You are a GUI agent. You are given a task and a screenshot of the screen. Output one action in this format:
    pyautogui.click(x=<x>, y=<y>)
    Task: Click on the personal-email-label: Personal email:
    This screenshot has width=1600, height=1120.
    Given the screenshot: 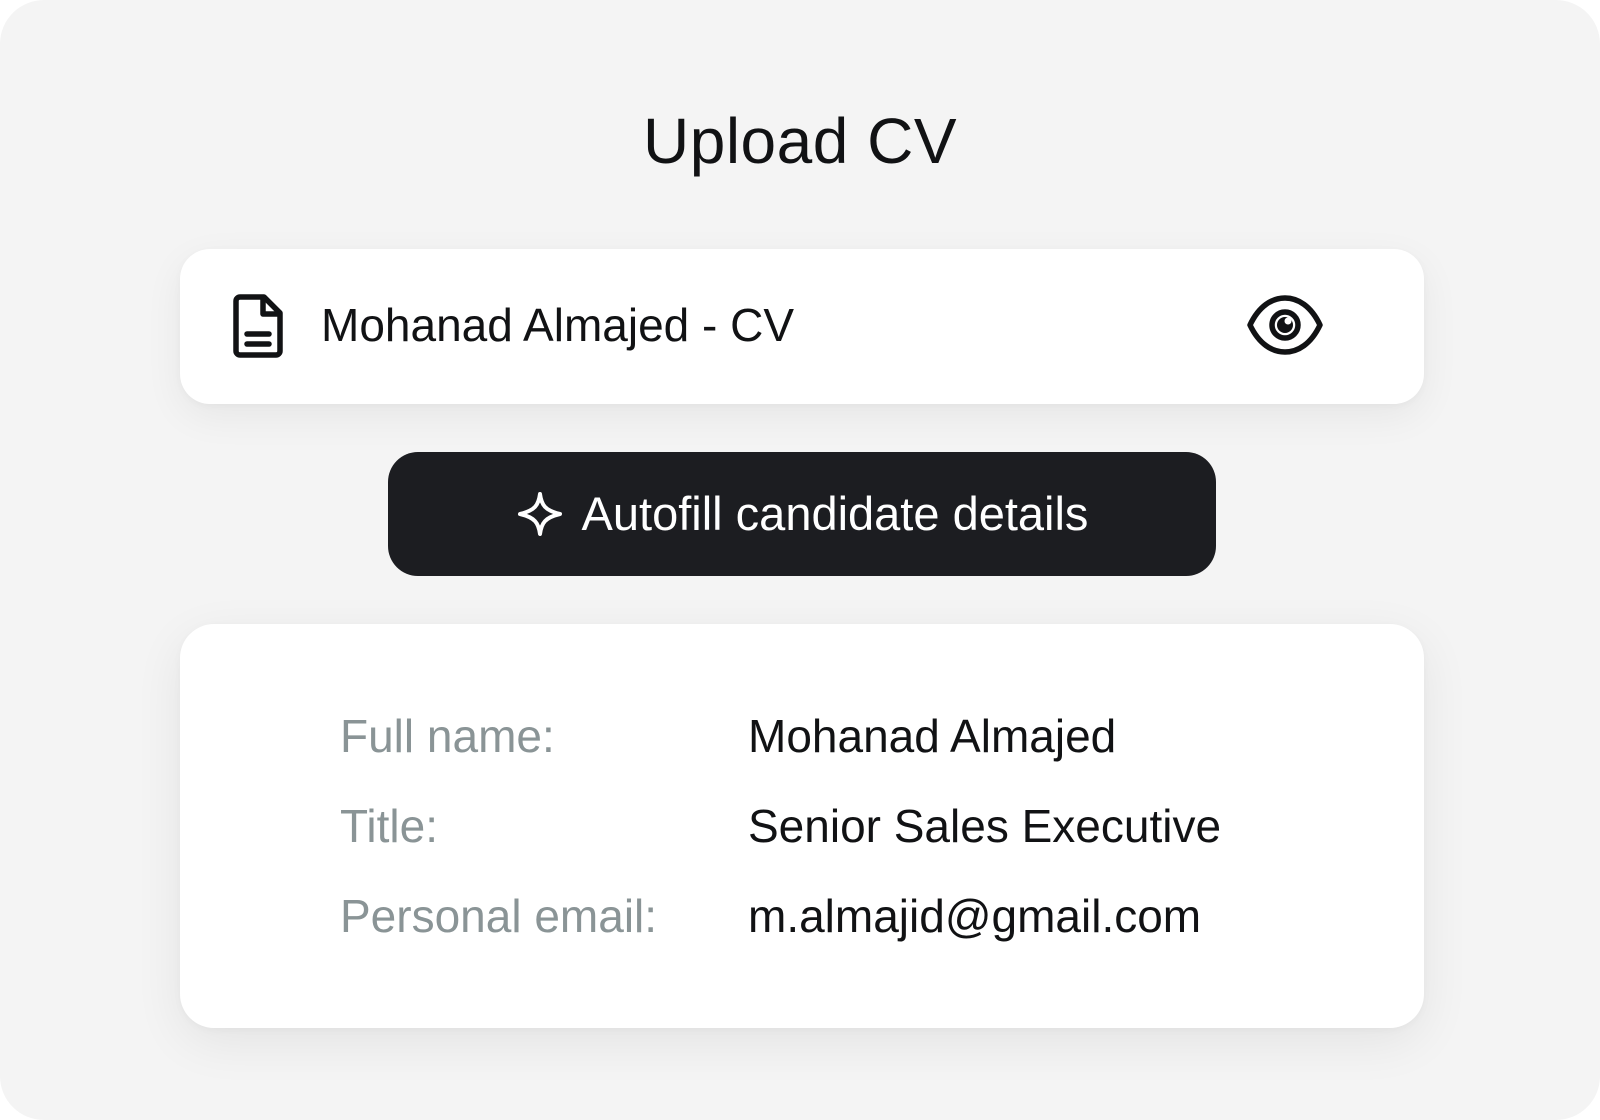 What is the action you would take?
    pyautogui.click(x=499, y=916)
    